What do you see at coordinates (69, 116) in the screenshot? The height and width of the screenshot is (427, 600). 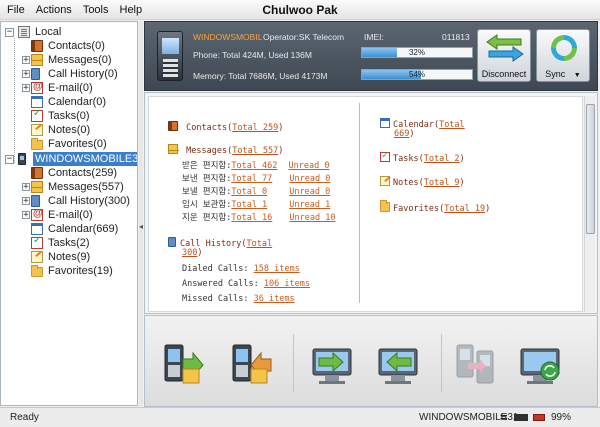 I see `tree-label: Tasks(0)` at bounding box center [69, 116].